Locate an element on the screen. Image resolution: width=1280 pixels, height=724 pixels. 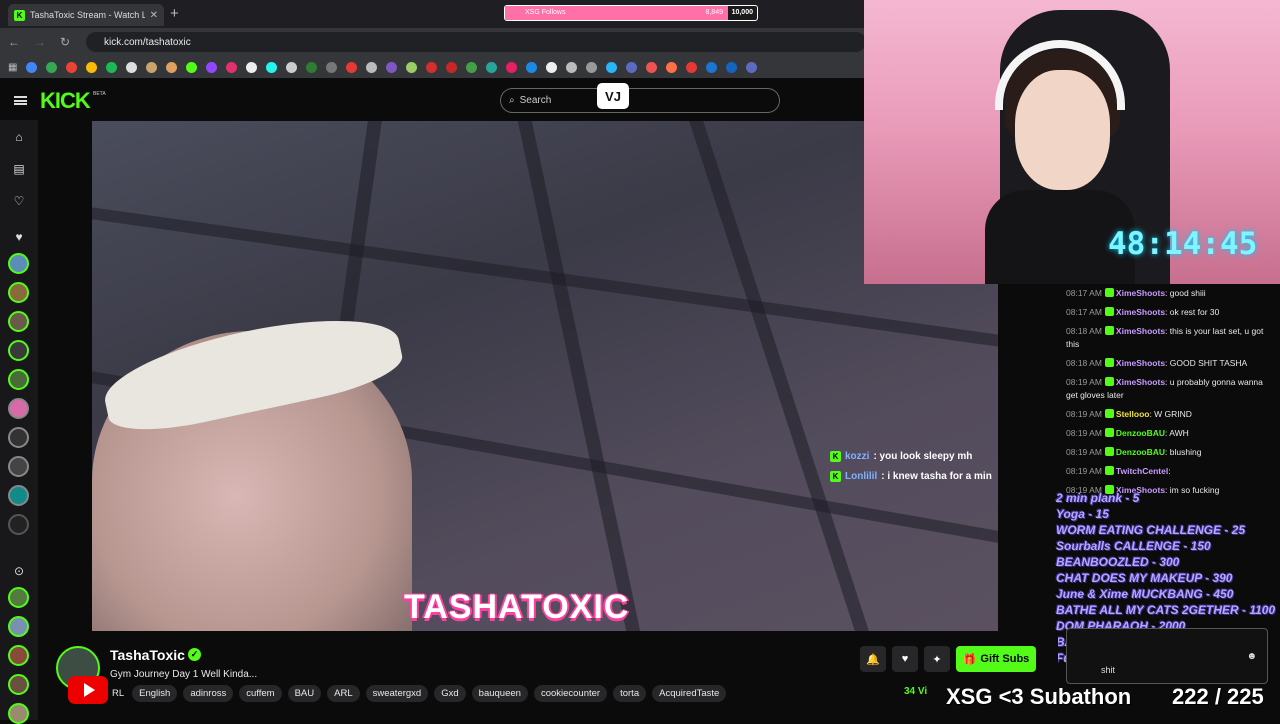
forward-icon: → is located at coordinates (40, 42).